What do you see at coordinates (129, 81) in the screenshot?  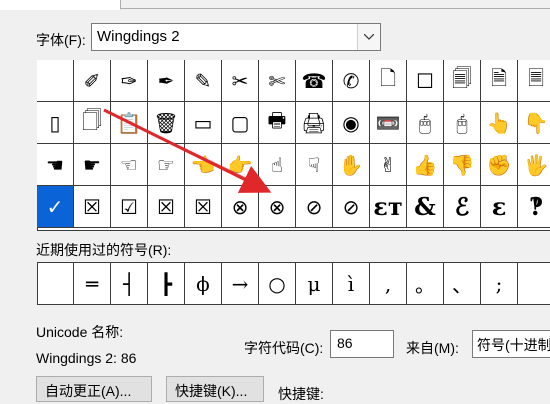 I see `symbol-cell: ✑` at bounding box center [129, 81].